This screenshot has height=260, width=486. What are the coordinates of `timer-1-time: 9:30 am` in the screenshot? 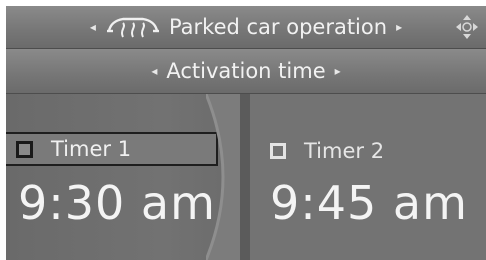 It's located at (117, 203).